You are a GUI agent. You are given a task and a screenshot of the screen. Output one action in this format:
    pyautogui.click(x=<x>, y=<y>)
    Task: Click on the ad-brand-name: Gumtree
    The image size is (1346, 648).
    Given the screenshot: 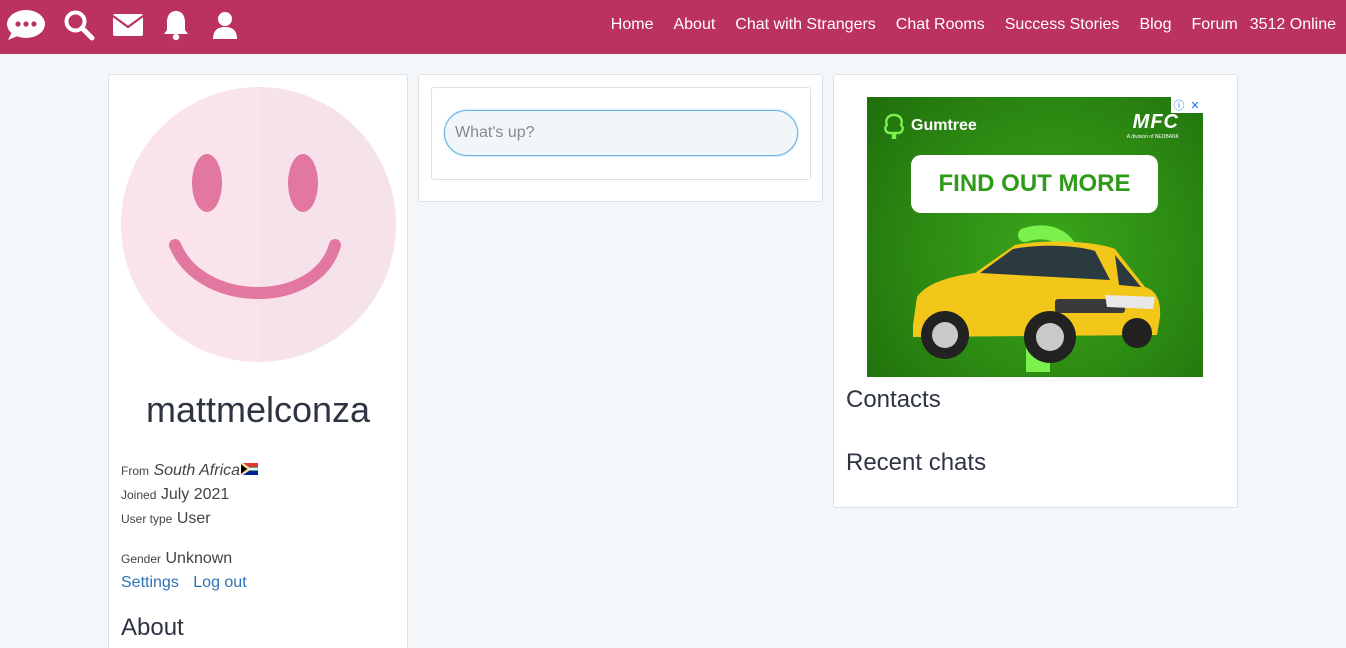 What is the action you would take?
    pyautogui.click(x=944, y=125)
    